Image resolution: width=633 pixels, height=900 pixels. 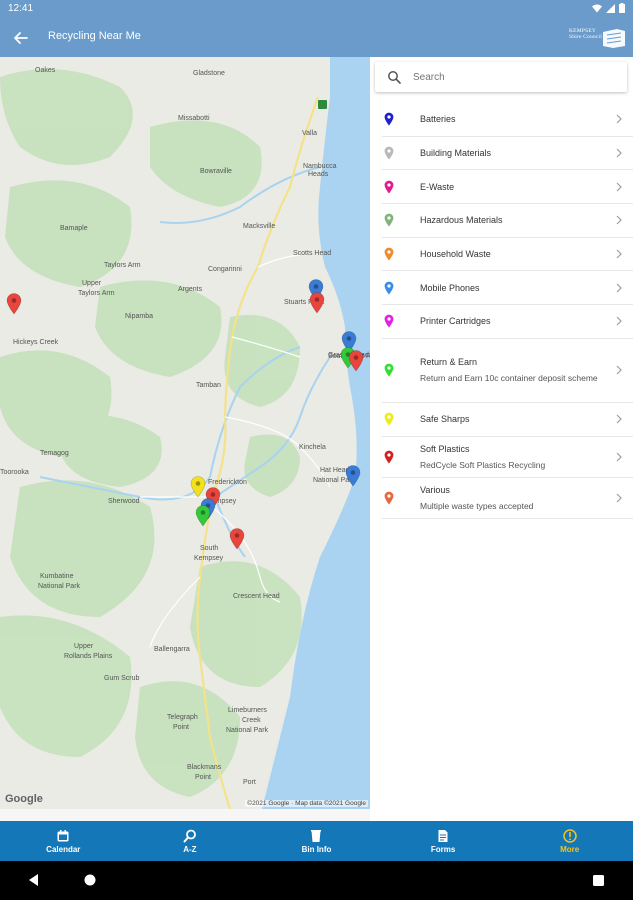 What do you see at coordinates (203, 777) in the screenshot?
I see `map-place-label: Point` at bounding box center [203, 777].